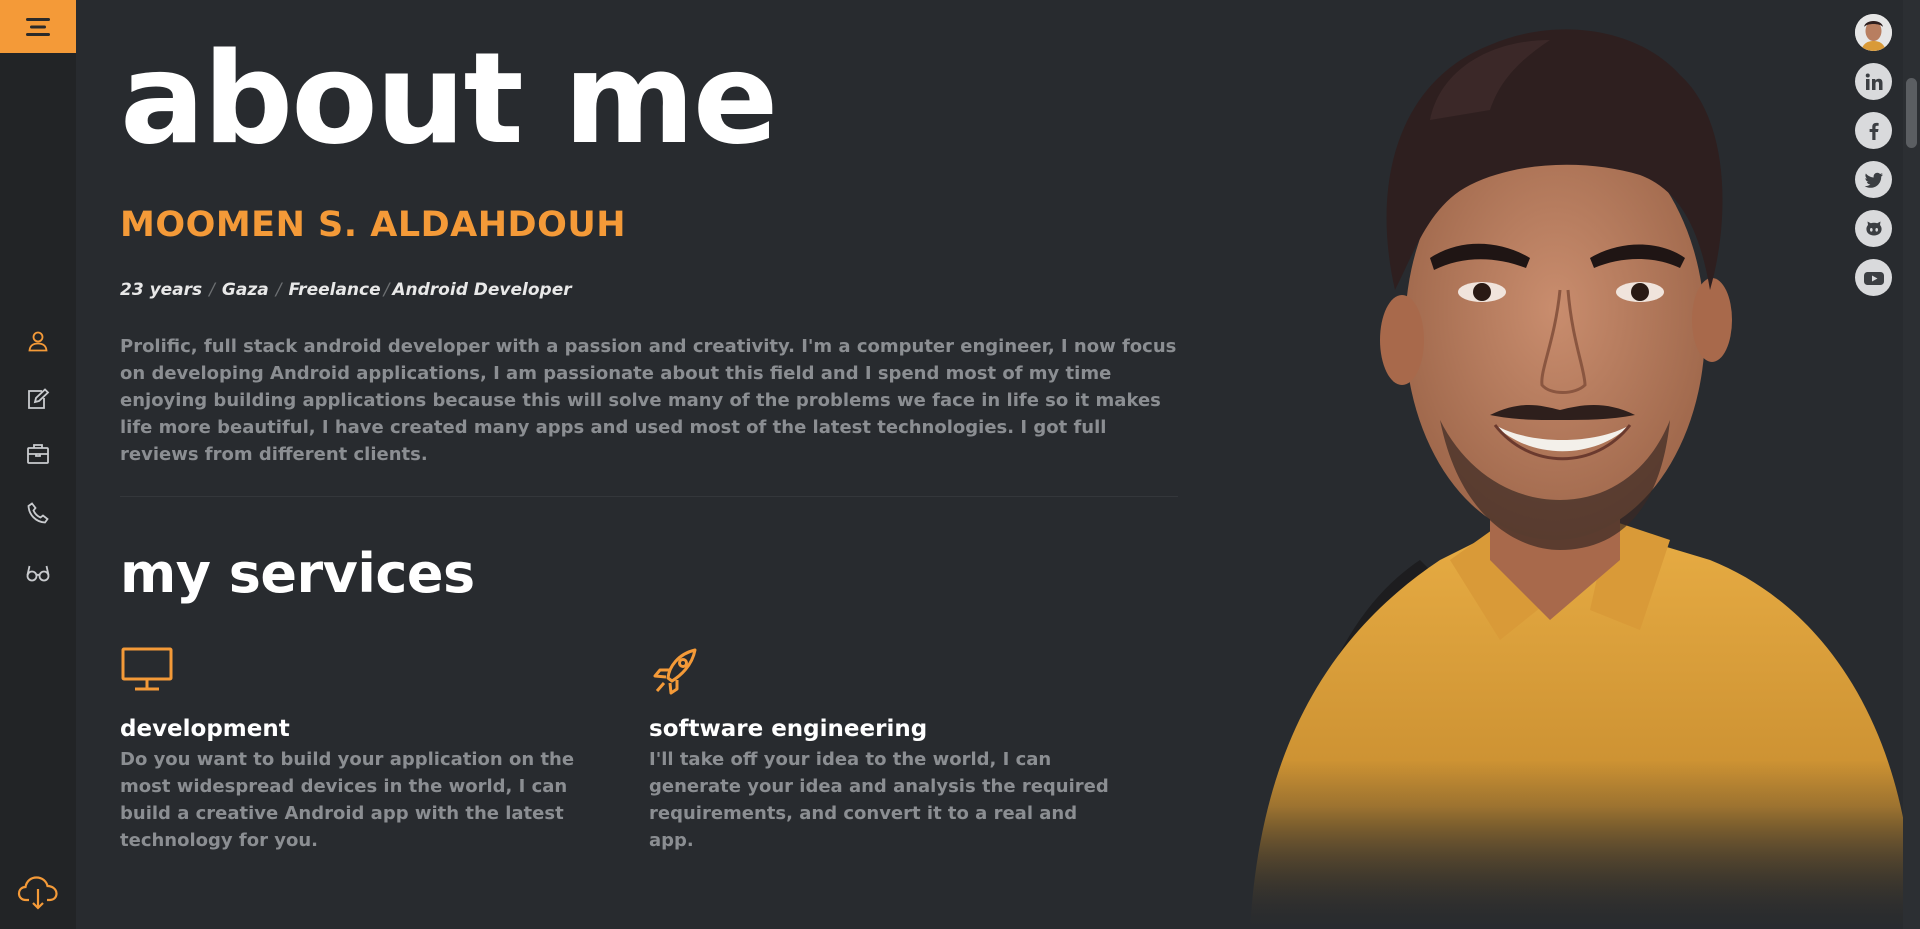 The image size is (1920, 929). I want to click on sidebar, so click(38, 464).